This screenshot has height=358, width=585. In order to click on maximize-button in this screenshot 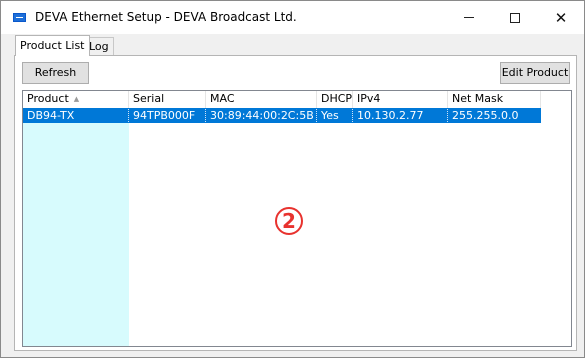, I will do `click(515, 17)`.